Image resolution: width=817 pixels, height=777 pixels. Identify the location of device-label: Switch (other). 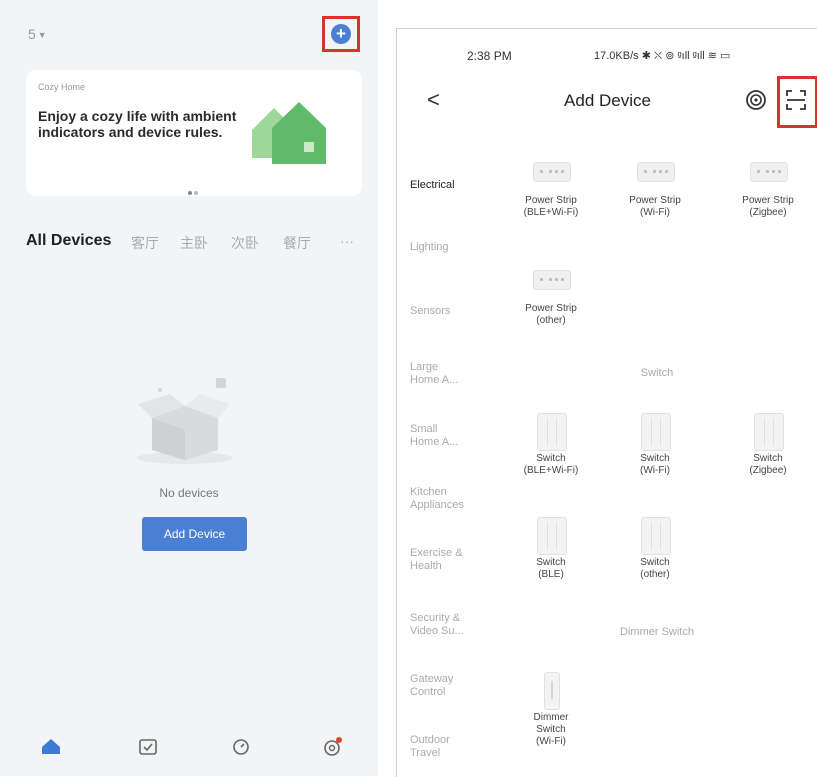
(655, 568).